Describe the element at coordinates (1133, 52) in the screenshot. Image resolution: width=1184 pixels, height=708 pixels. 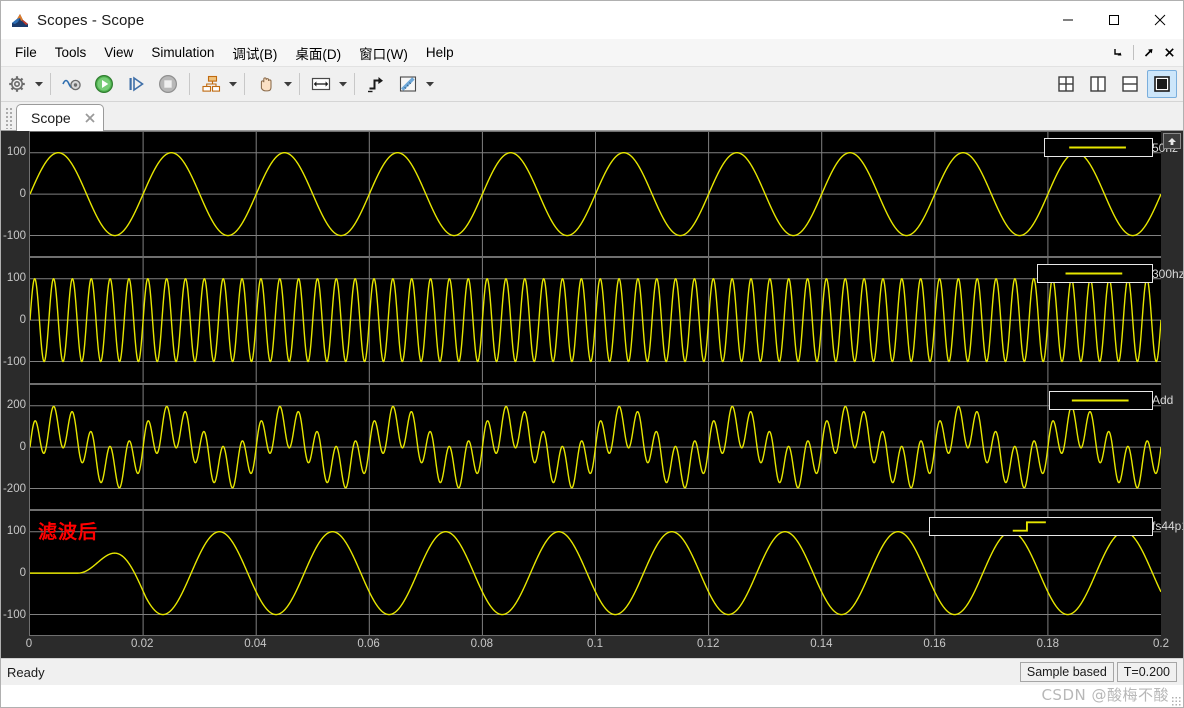
I see `menu-divider` at that location.